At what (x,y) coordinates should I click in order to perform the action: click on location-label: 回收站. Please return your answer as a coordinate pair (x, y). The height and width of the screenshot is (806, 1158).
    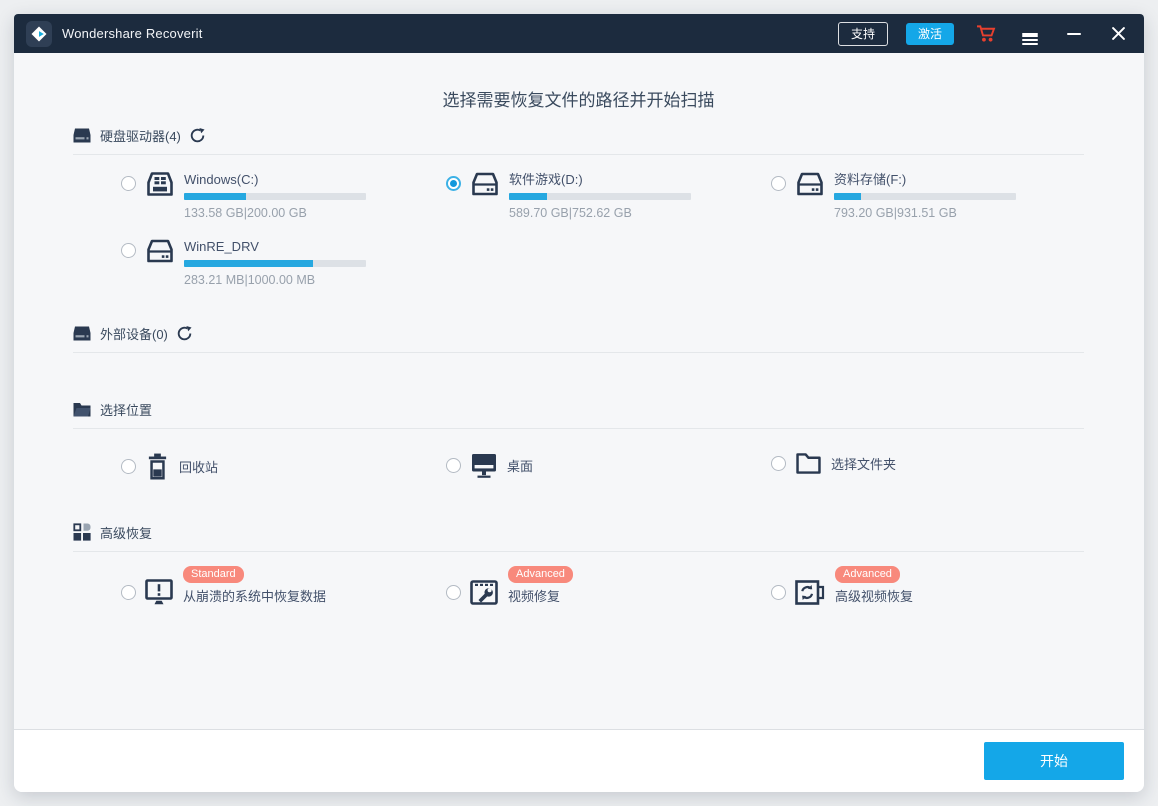
    Looking at the image, I should click on (199, 467).